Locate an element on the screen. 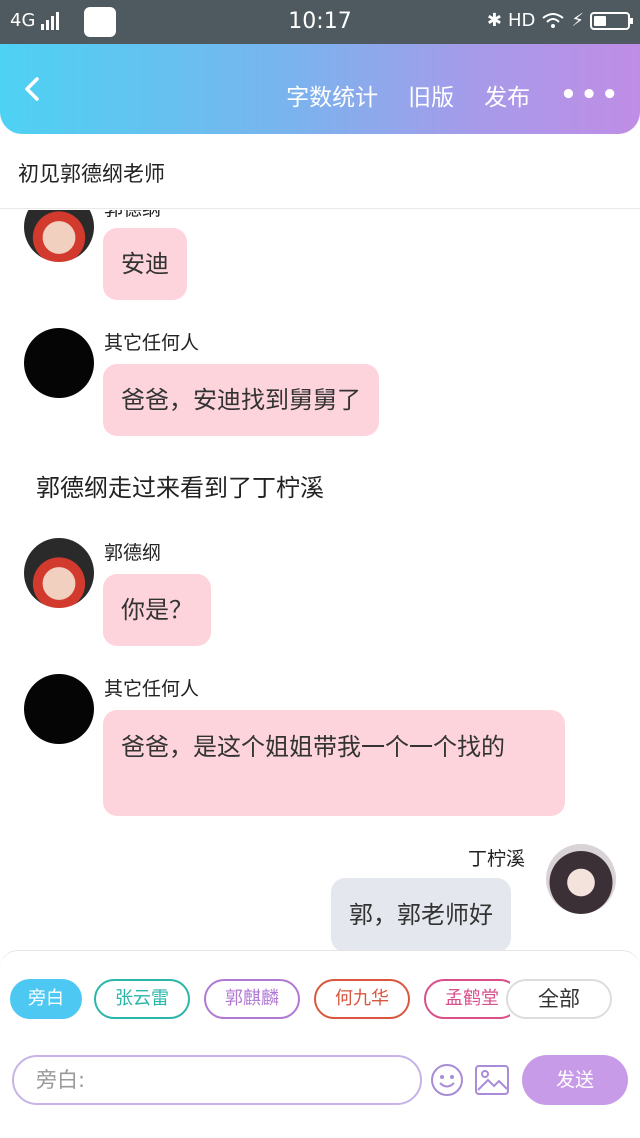 Image resolution: width=640 pixels, height=1138 pixels. publish-button: 发布 is located at coordinates (507, 95).